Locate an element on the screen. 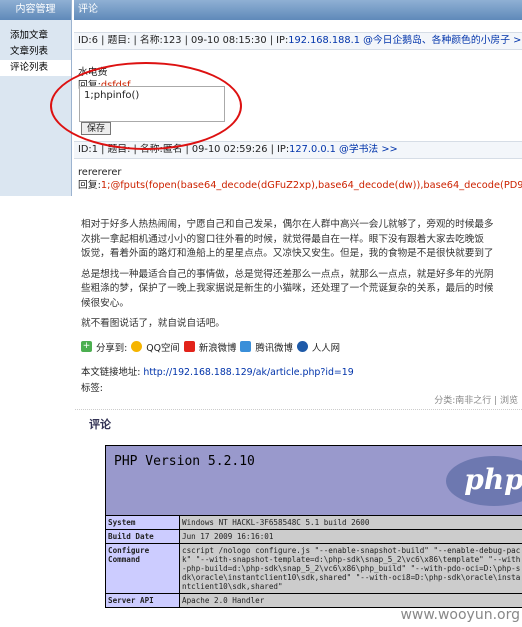 Image resolution: width=522 pixels, height=627 pixels. share-renren-link: 人人网 is located at coordinates (326, 347).